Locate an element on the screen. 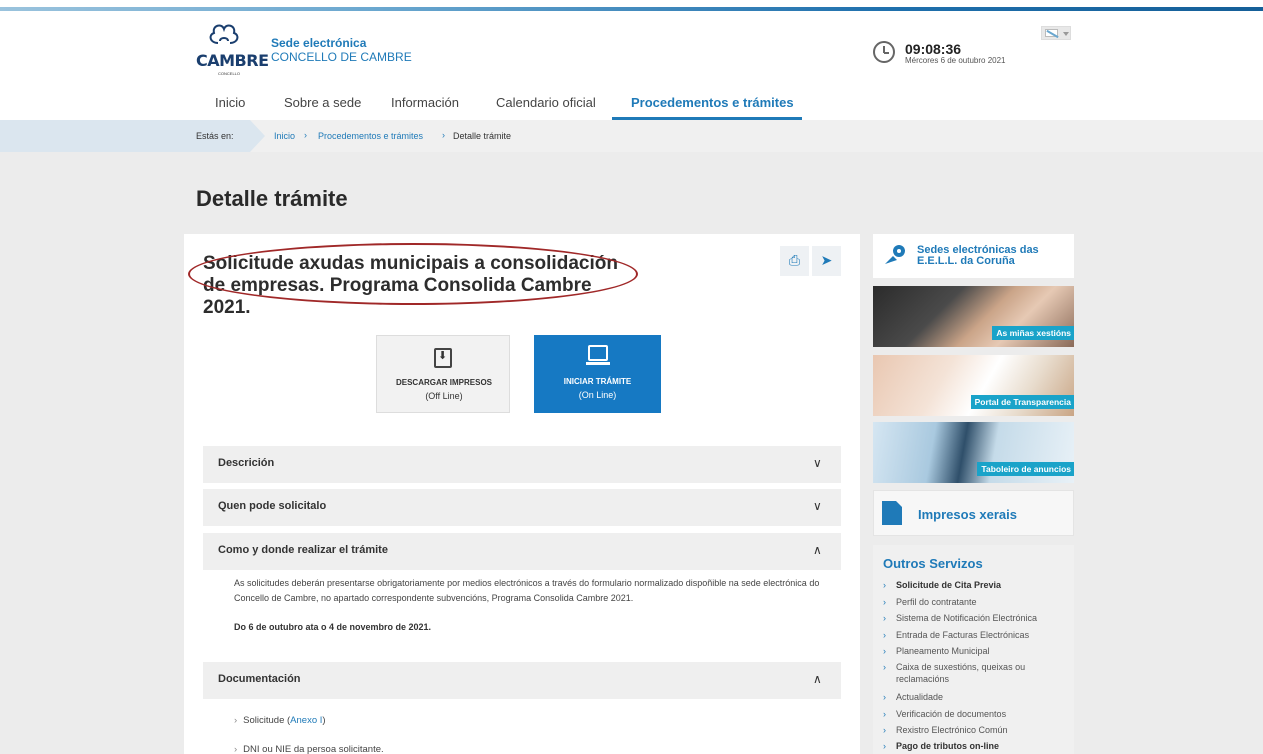 The width and height of the screenshot is (1263, 754). tile-portal-transparencia: Portal de Transparencia is located at coordinates (973, 385).